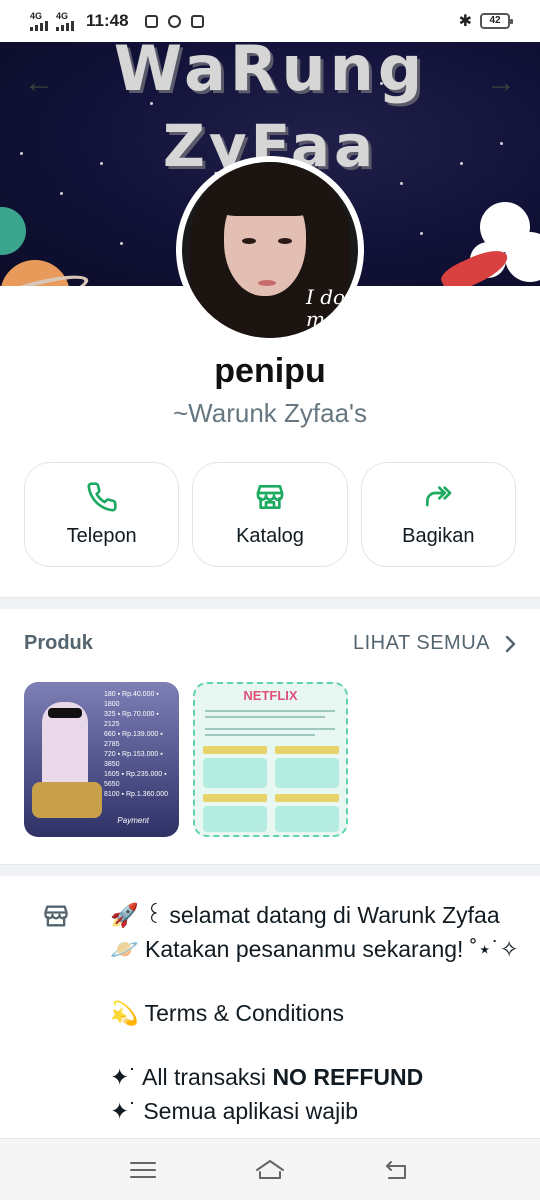  I want to click on cover-title-line1: WaRung, so click(270, 73).